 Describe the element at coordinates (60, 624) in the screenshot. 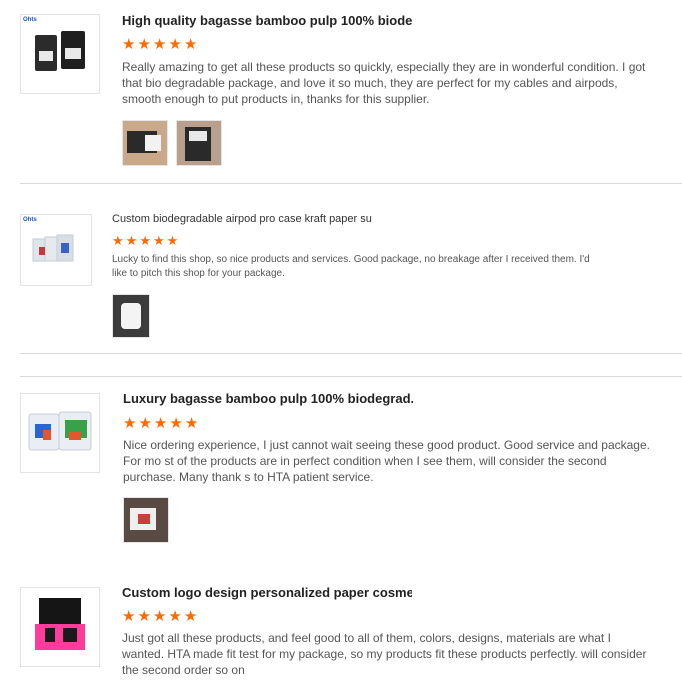

I see `pink-box-icon` at that location.